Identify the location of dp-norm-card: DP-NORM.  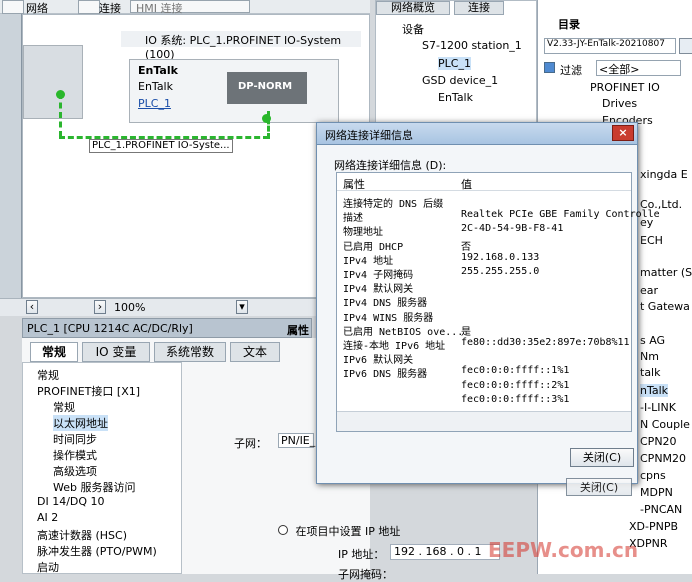
(267, 88).